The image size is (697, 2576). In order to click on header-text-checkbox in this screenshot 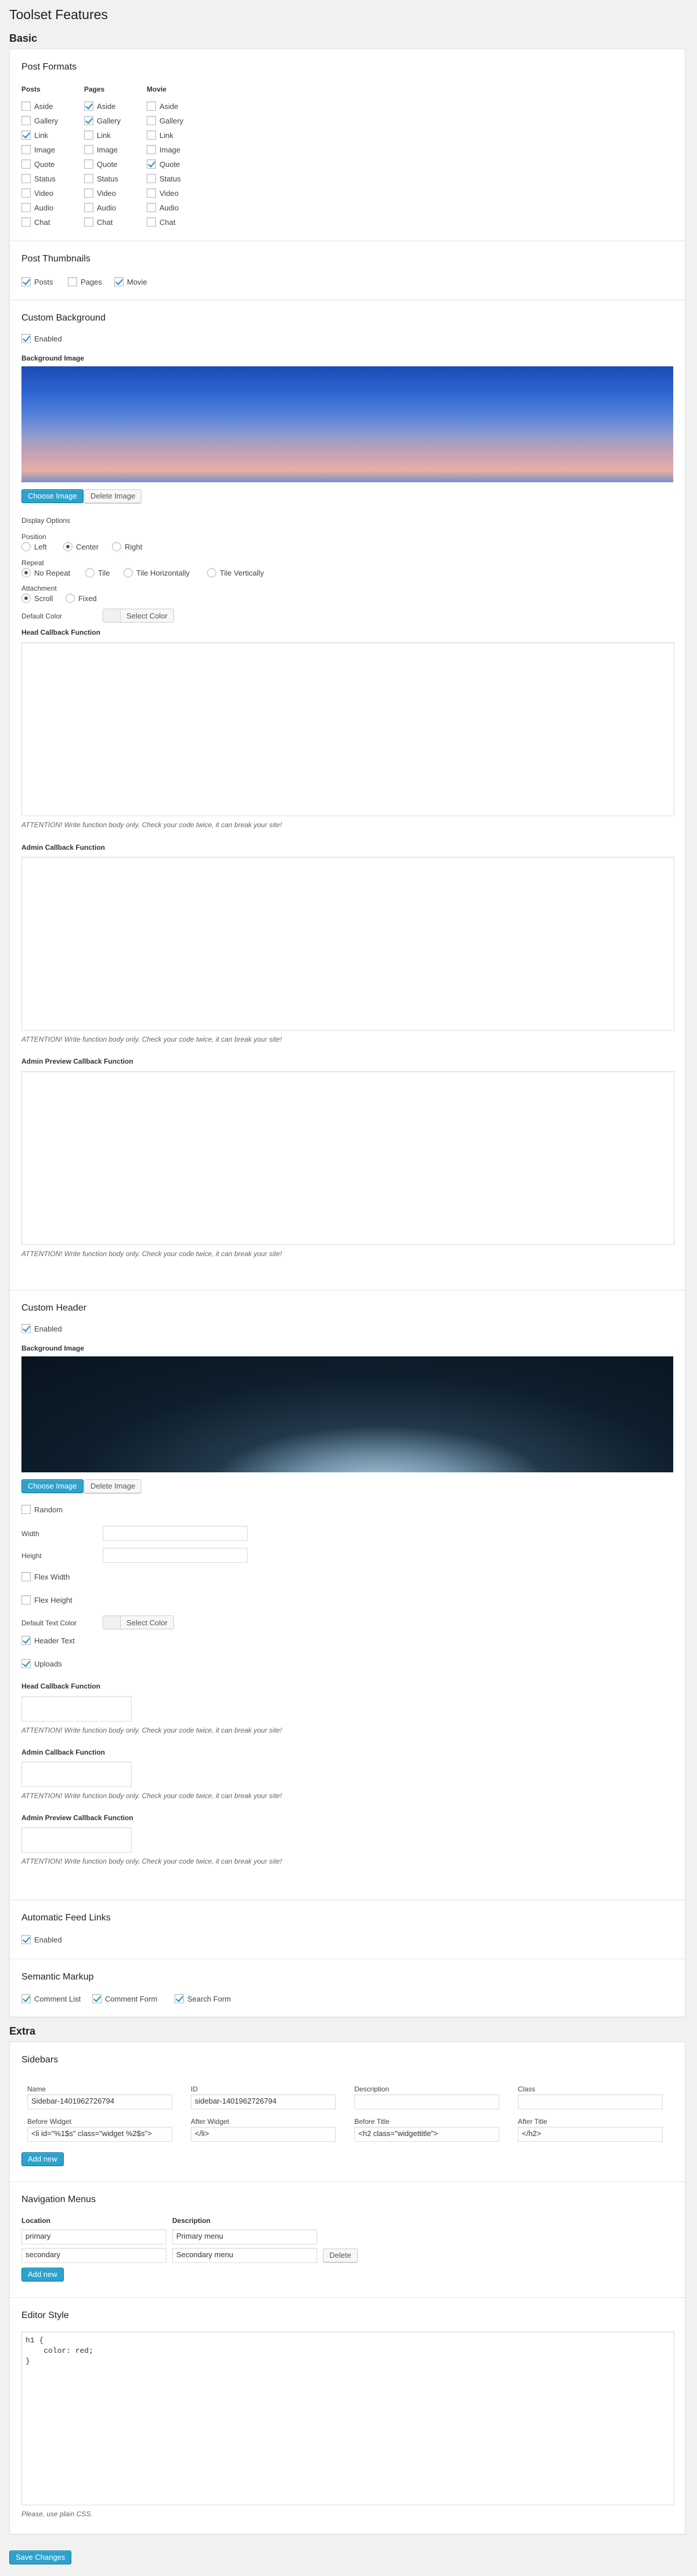, I will do `click(26, 1640)`.